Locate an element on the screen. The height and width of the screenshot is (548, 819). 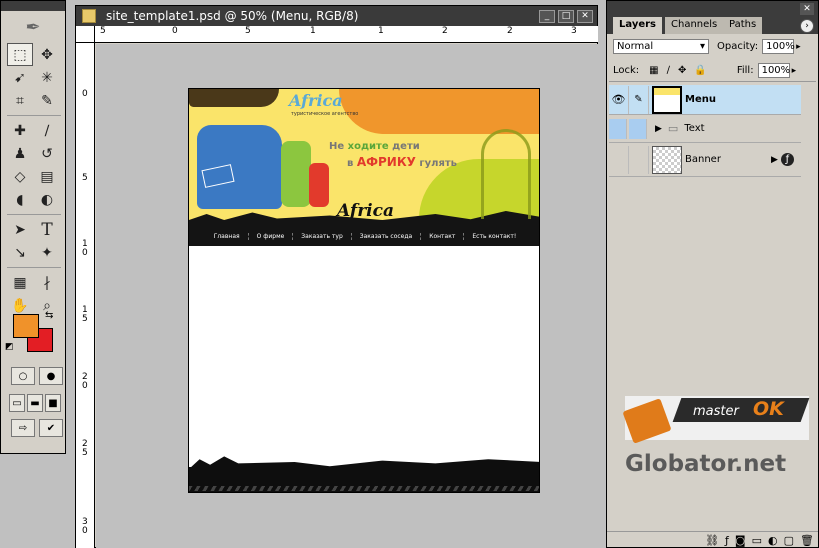
panel-menu-icon: › is located at coordinates (807, 26).